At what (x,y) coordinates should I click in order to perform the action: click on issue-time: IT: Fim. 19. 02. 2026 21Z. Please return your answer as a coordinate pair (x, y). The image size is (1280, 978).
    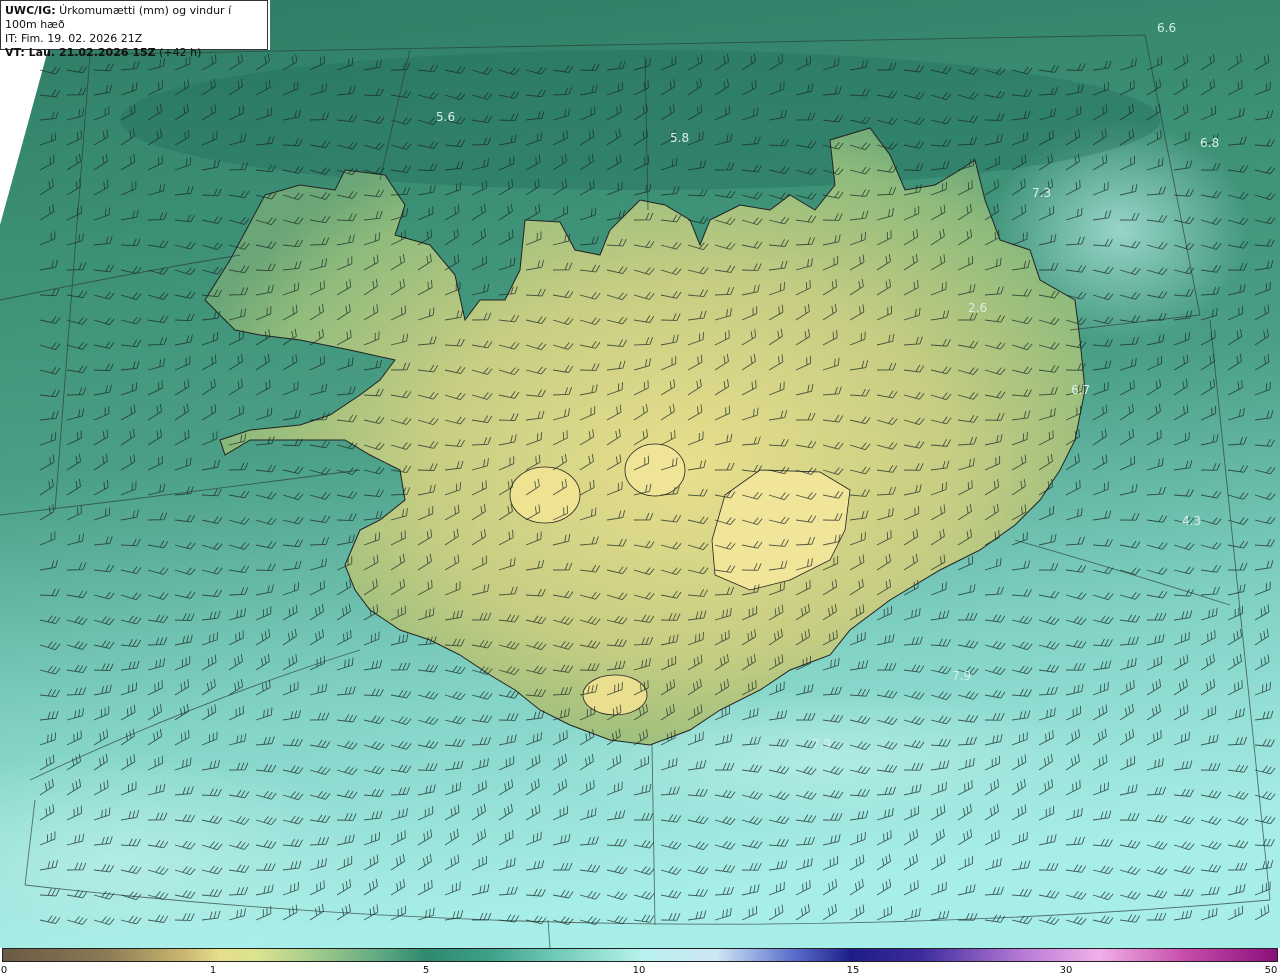
    Looking at the image, I should click on (74, 38).